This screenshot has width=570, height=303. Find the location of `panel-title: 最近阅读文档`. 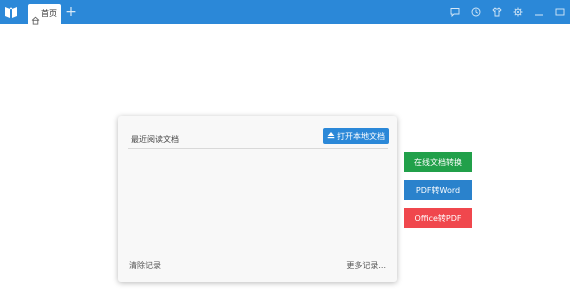

panel-title: 最近阅读文档 is located at coordinates (155, 139).